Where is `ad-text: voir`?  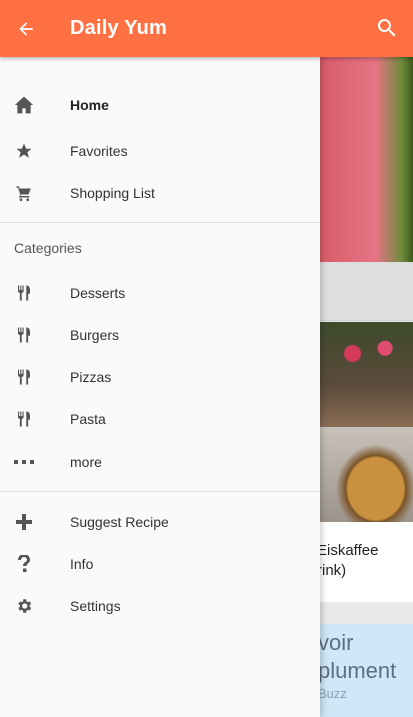 ad-text: voir is located at coordinates (337, 642).